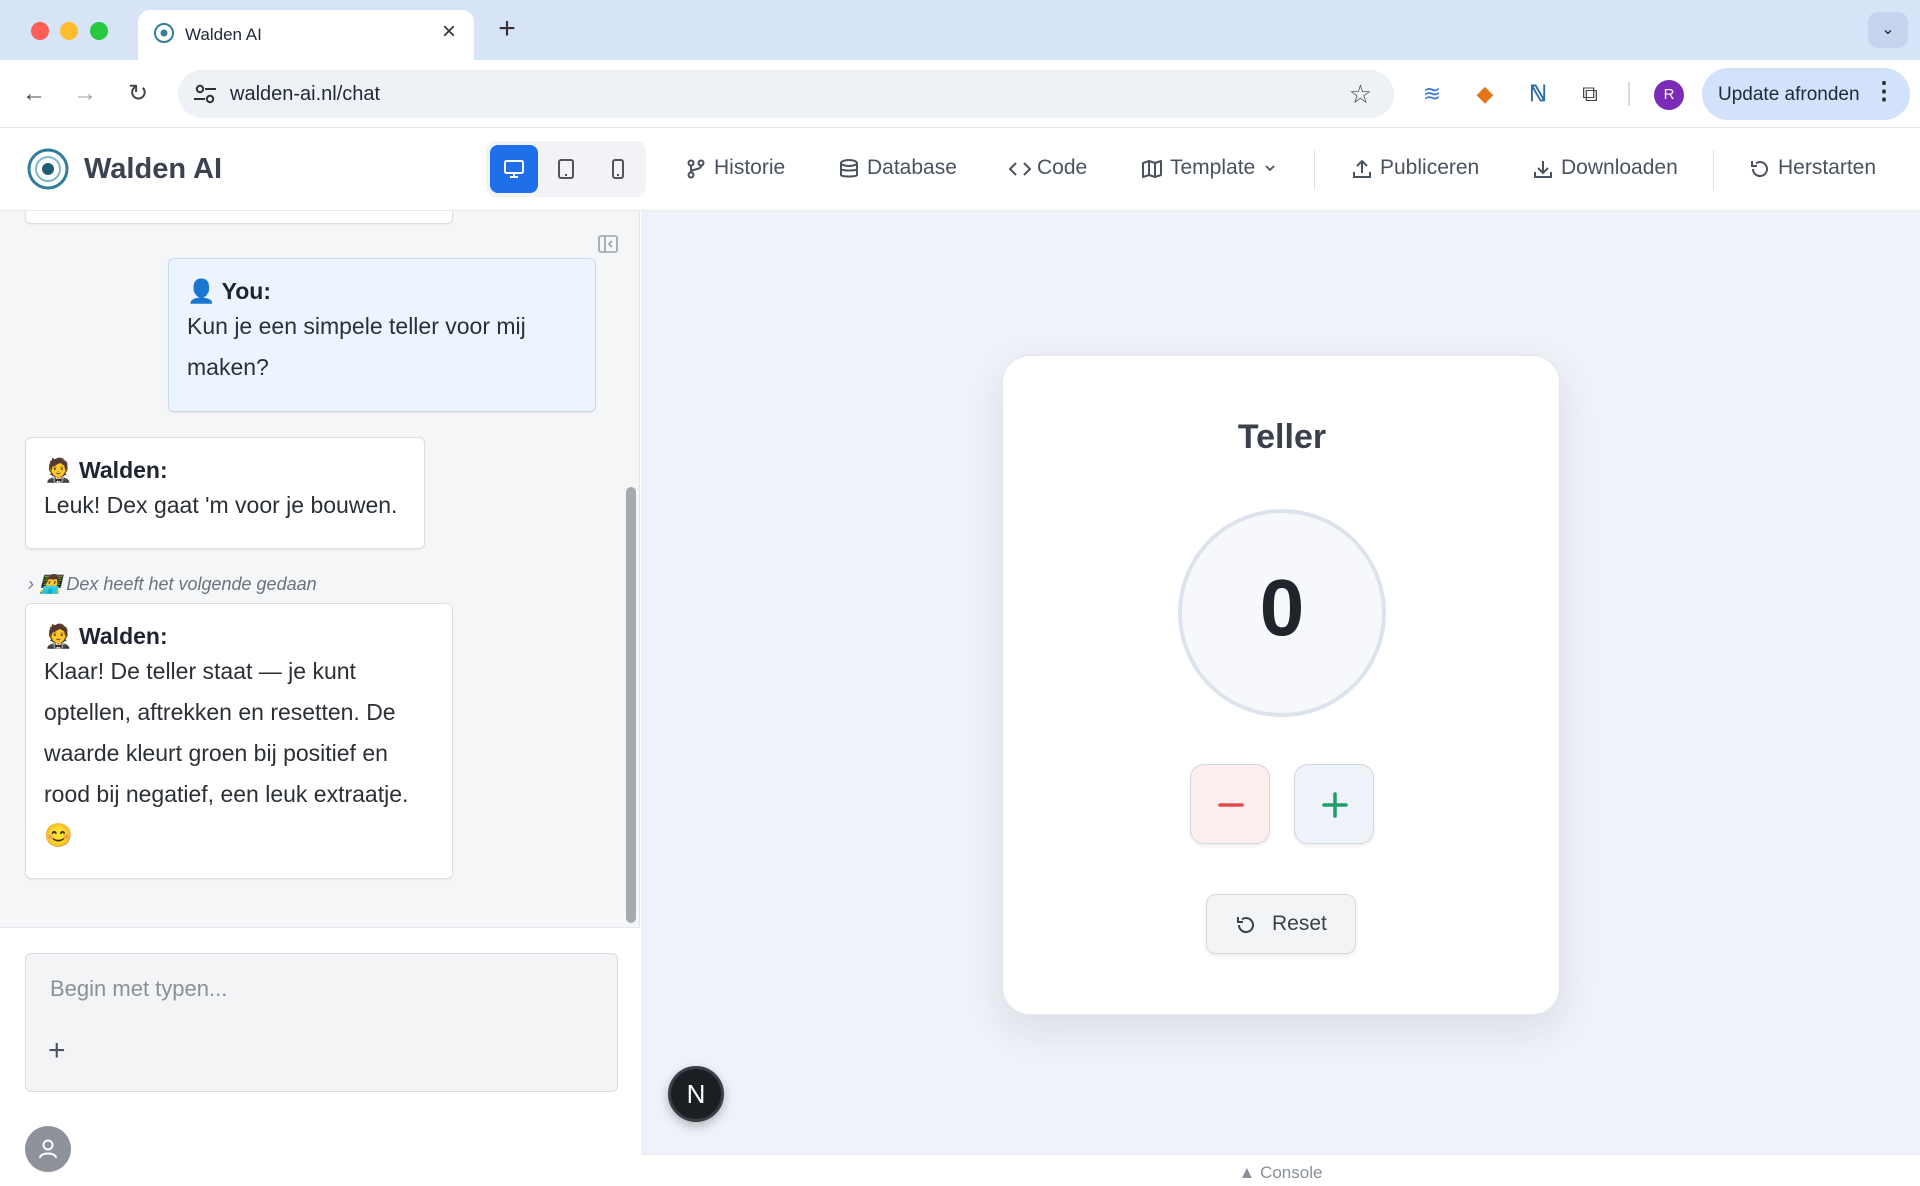 Image resolution: width=1920 pixels, height=1186 pixels. What do you see at coordinates (138, 94) in the screenshot?
I see `reload-icon: ↻` at bounding box center [138, 94].